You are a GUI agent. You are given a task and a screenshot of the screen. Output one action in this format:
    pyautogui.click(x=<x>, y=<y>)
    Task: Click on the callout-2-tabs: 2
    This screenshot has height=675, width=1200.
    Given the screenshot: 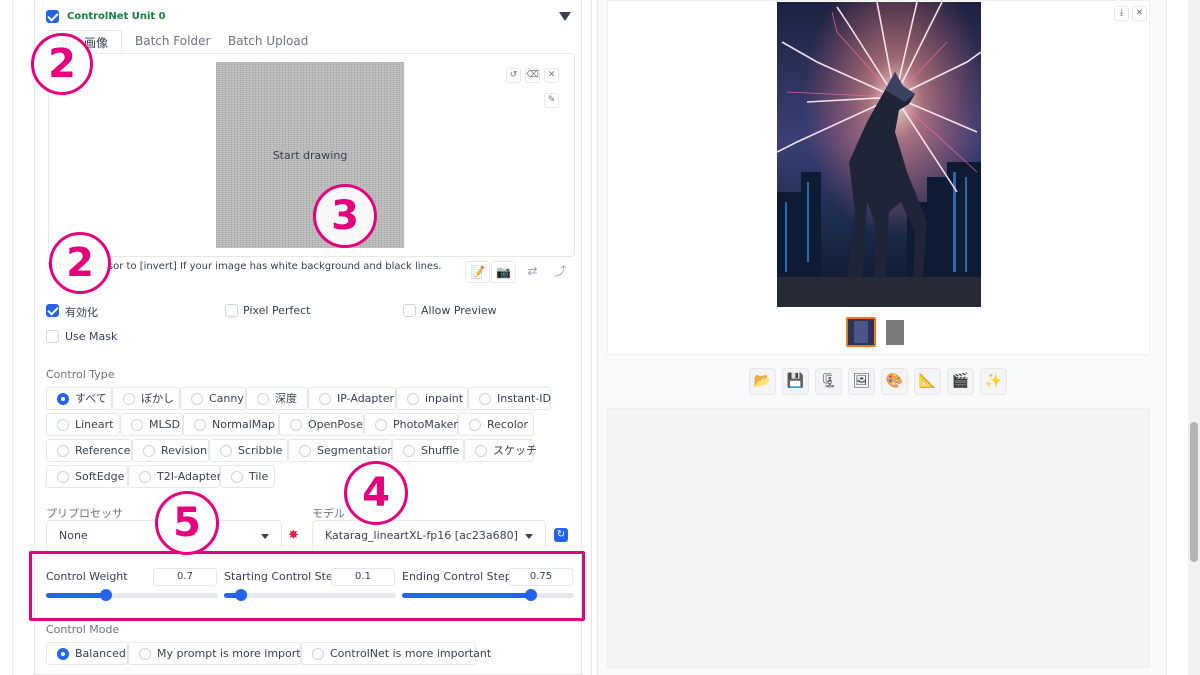 What is the action you would take?
    pyautogui.click(x=62, y=64)
    